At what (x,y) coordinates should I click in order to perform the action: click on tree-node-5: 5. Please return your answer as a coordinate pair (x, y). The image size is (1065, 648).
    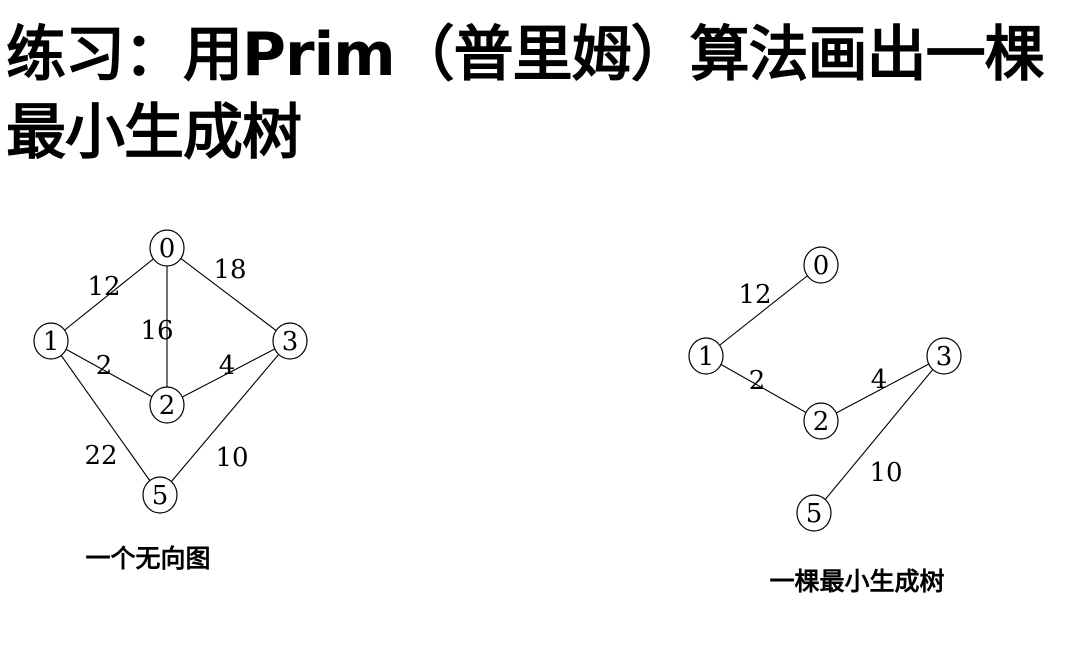
    Looking at the image, I should click on (814, 513).